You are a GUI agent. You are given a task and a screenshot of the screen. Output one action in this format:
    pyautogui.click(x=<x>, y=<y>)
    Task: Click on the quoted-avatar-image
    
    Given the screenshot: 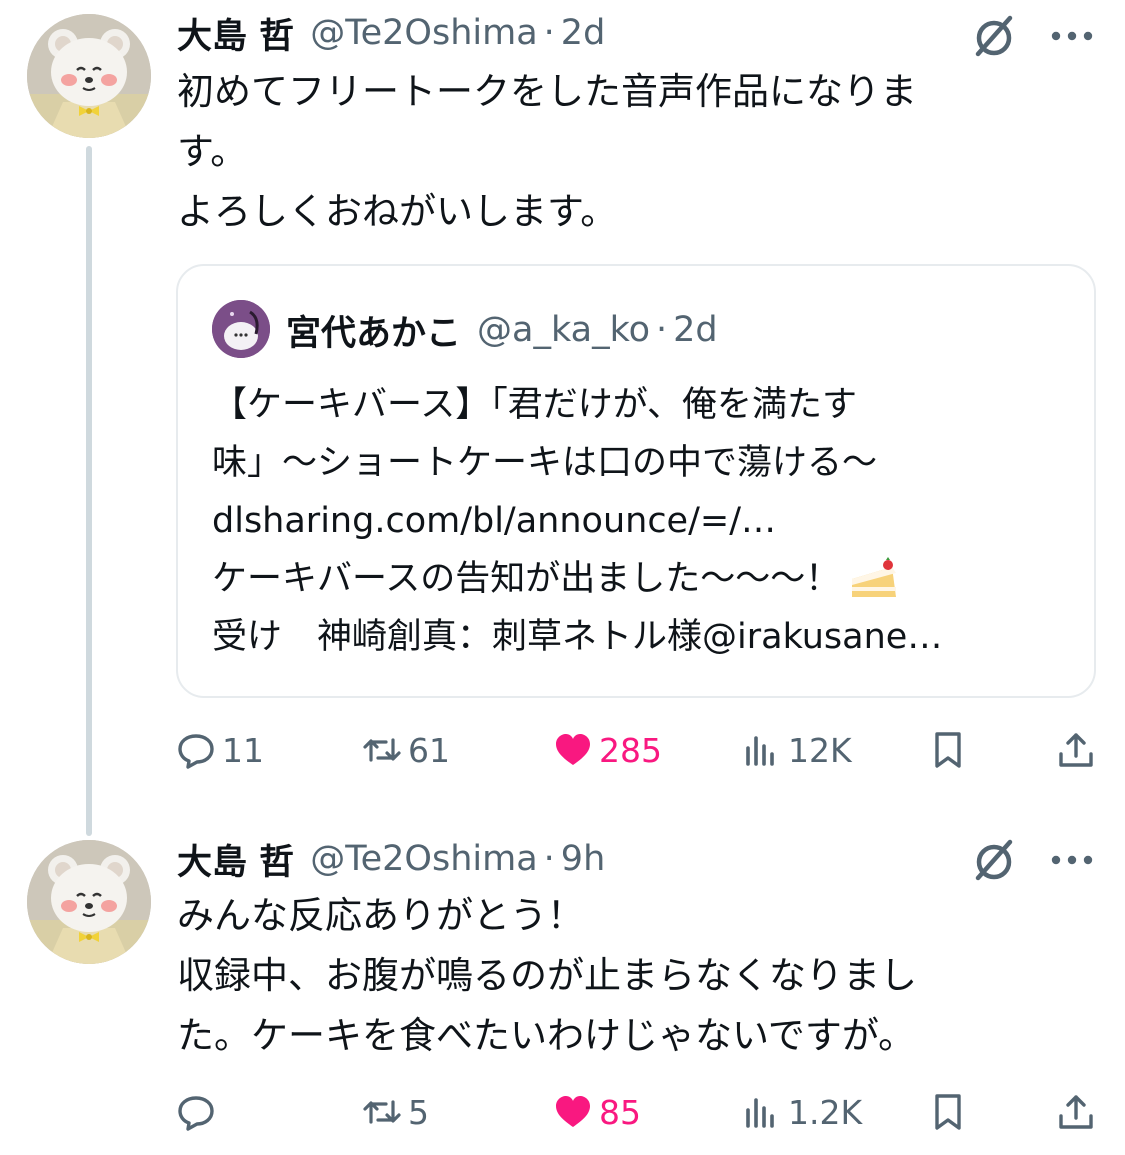 What is the action you would take?
    pyautogui.click(x=241, y=329)
    